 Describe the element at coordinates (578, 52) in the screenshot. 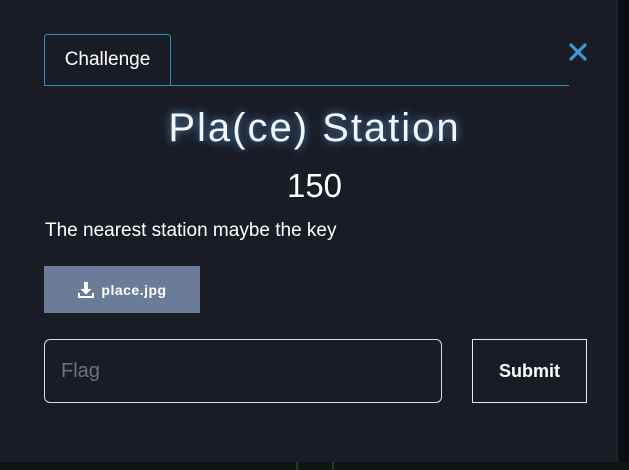

I see `close-icon` at that location.